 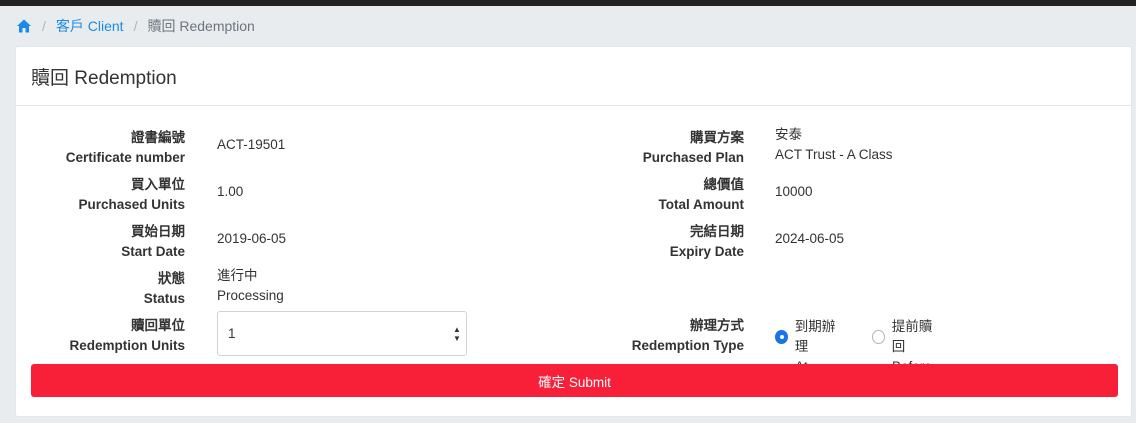 What do you see at coordinates (95, 336) in the screenshot?
I see `redemption-units-label: 贖回單位 Redemption Units` at bounding box center [95, 336].